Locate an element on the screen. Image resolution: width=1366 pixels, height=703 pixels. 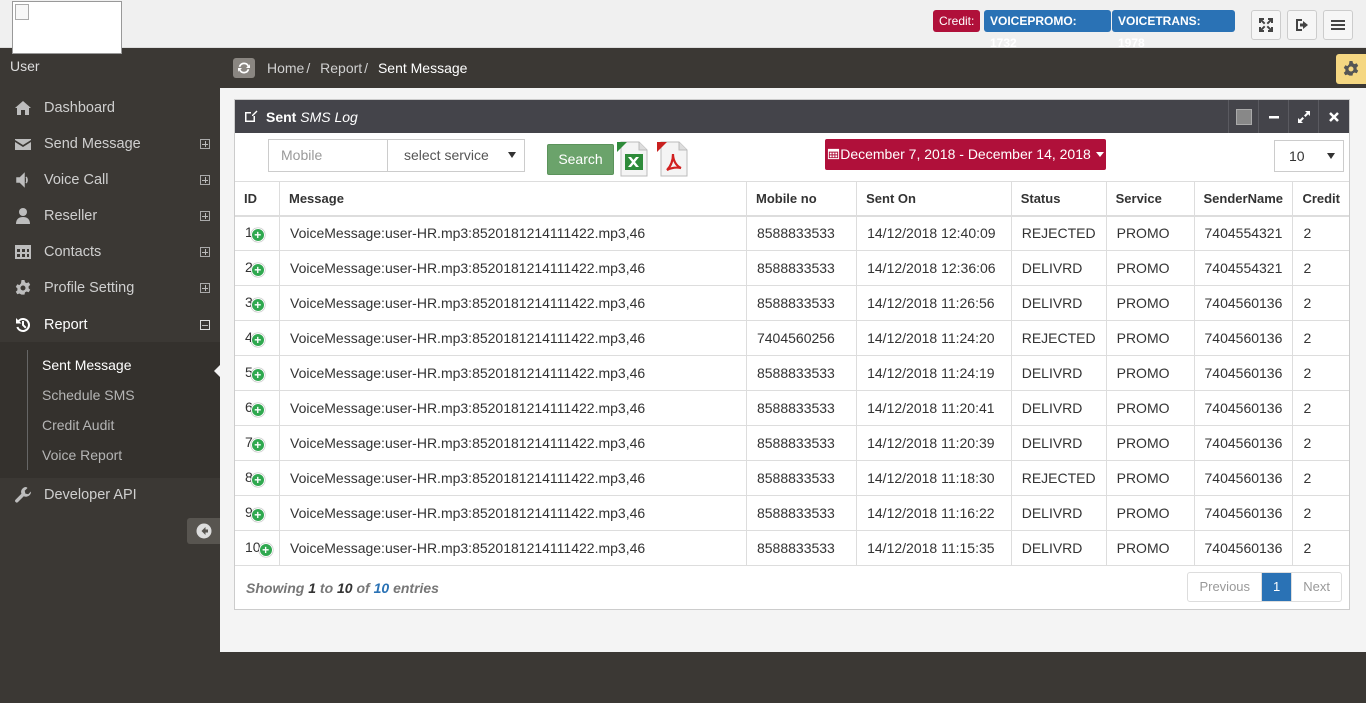
sidebar-item-contacts: Contacts is located at coordinates (110, 252).